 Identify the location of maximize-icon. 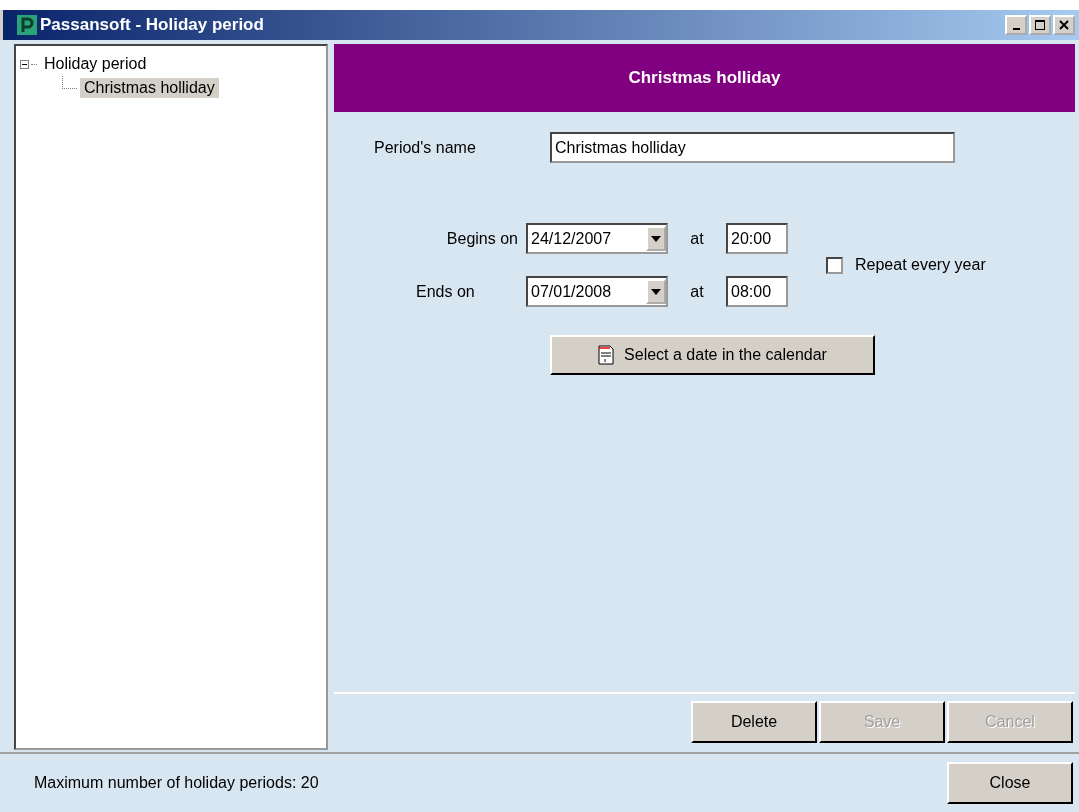
(1040, 25).